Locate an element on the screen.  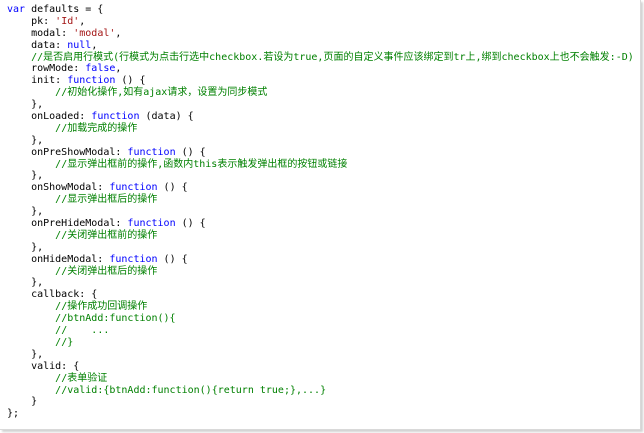
code-text: onPreShowModal: is located at coordinates (67, 152).